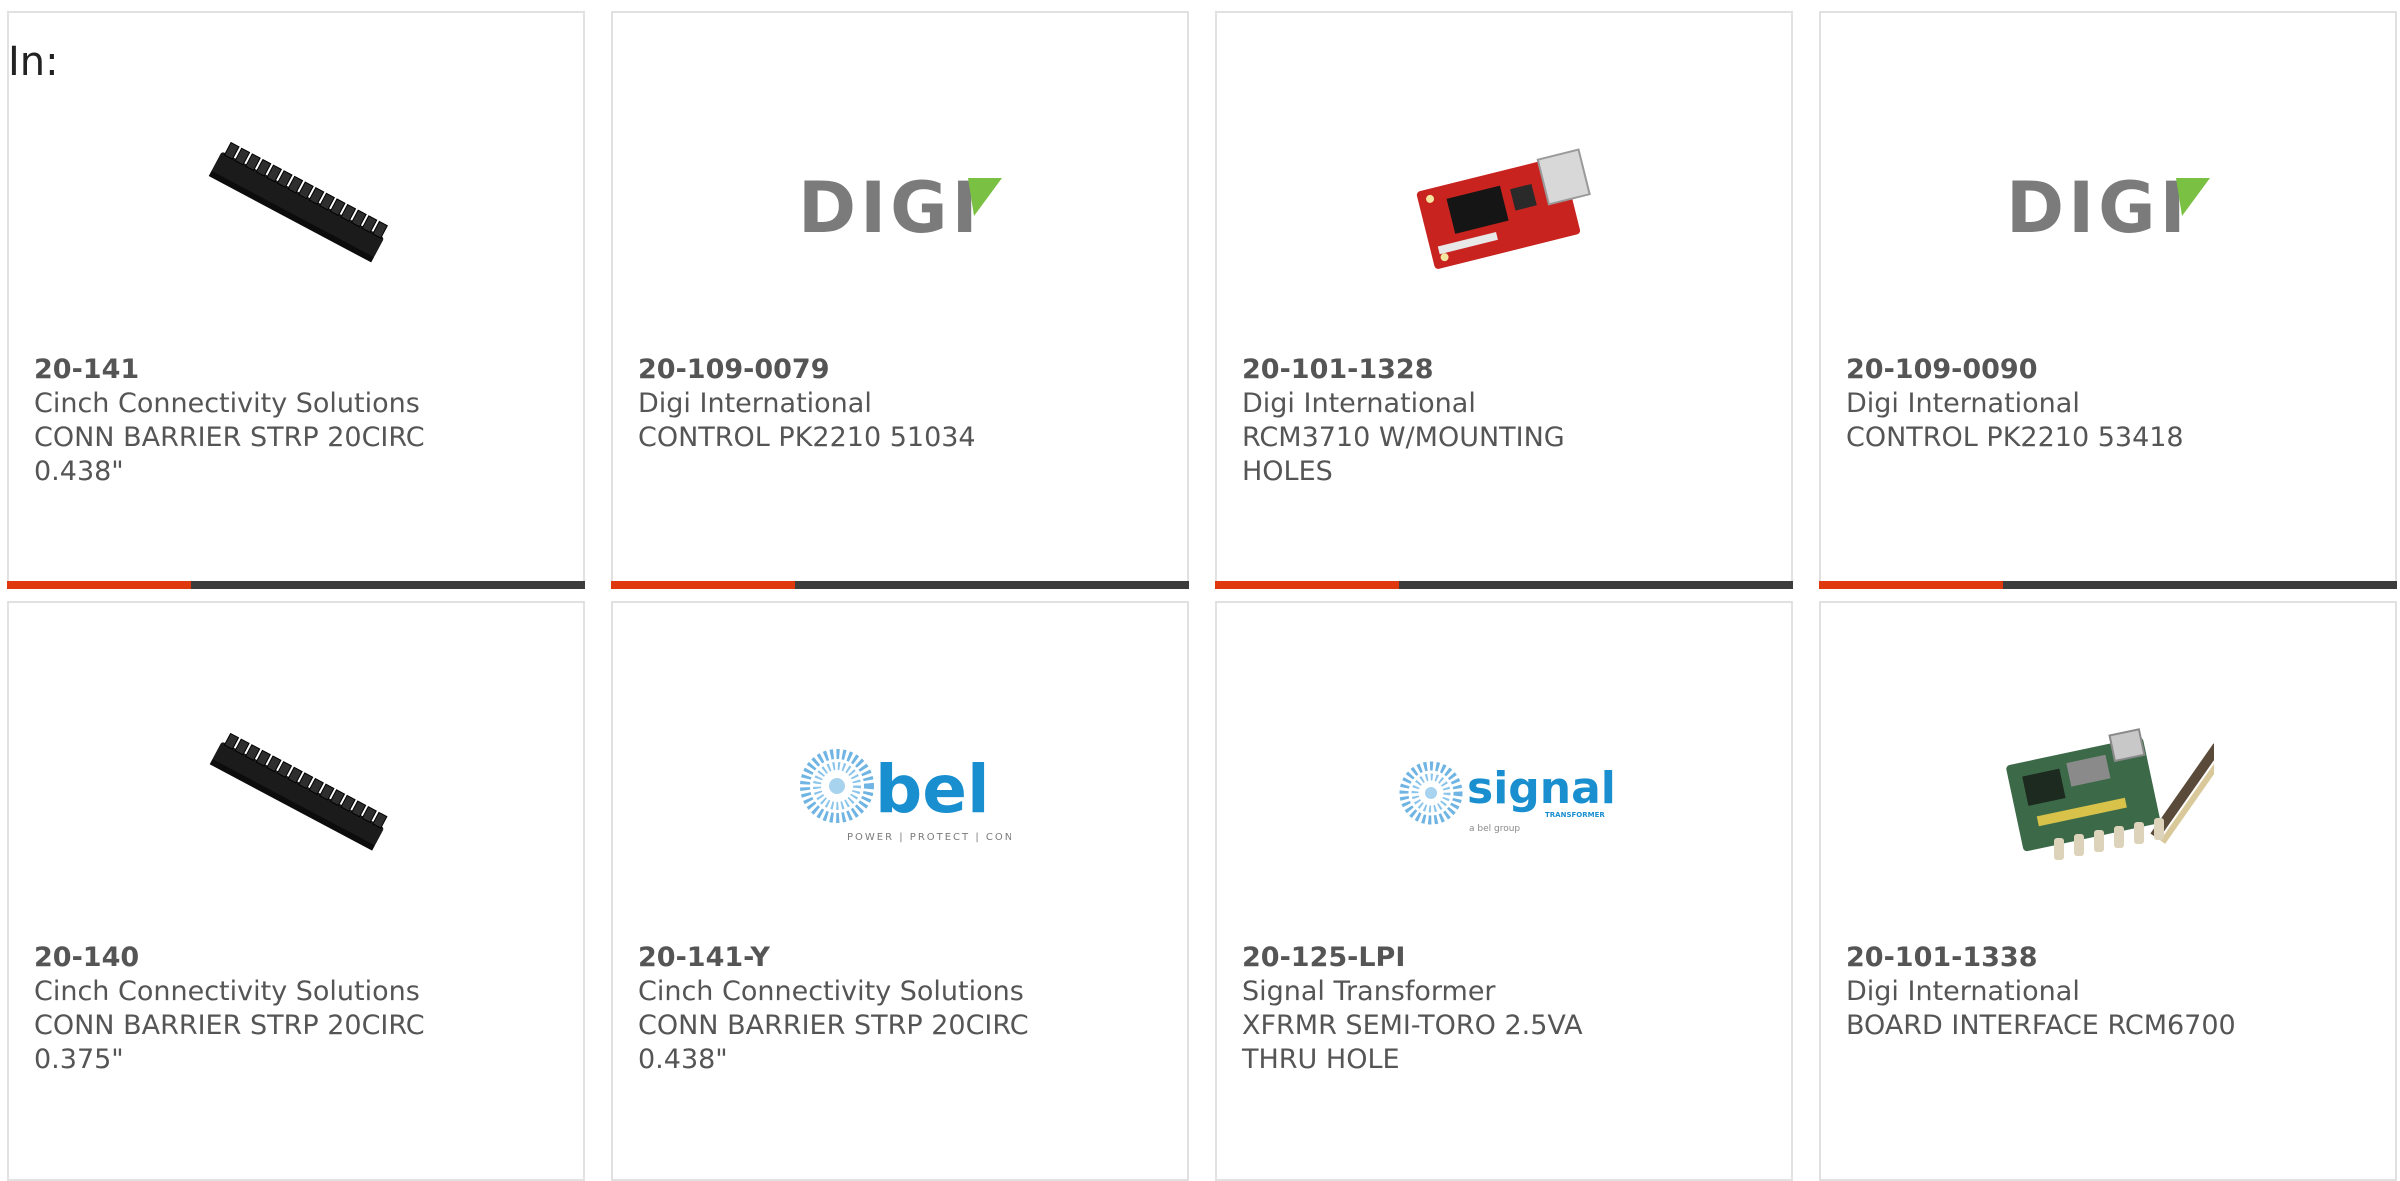  What do you see at coordinates (1403, 454) in the screenshot?
I see `description: RCM3710 W/MOUNTING HOLES` at bounding box center [1403, 454].